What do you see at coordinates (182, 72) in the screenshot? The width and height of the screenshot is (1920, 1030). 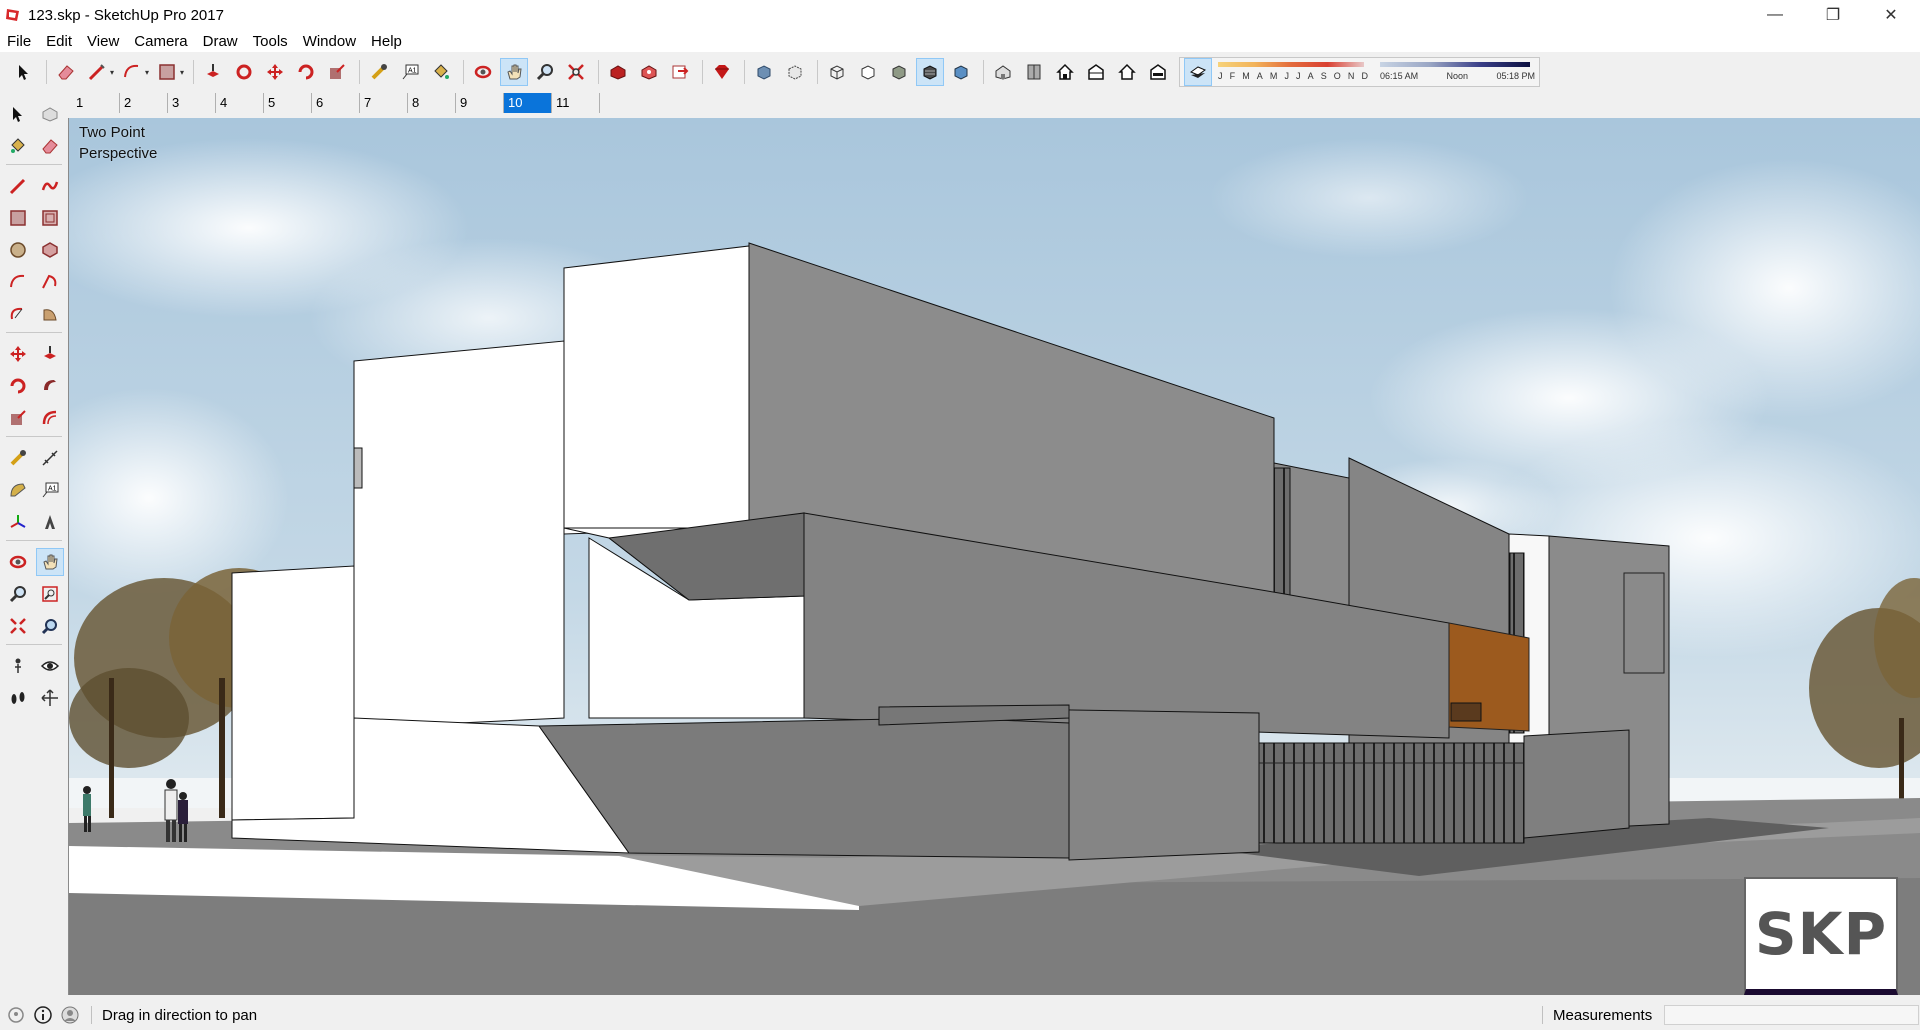 I see `shape-dropdown-icon: ▾` at bounding box center [182, 72].